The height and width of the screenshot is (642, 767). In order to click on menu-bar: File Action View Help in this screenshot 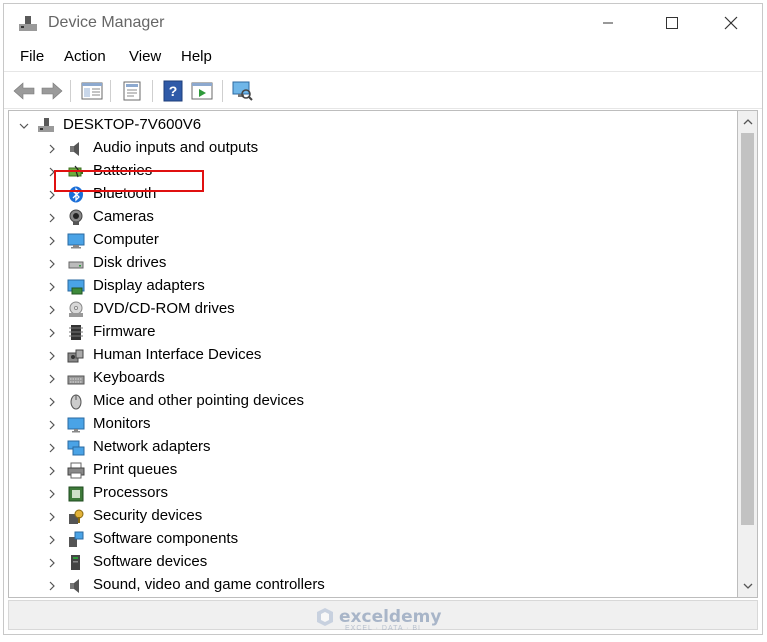, I will do `click(383, 57)`.